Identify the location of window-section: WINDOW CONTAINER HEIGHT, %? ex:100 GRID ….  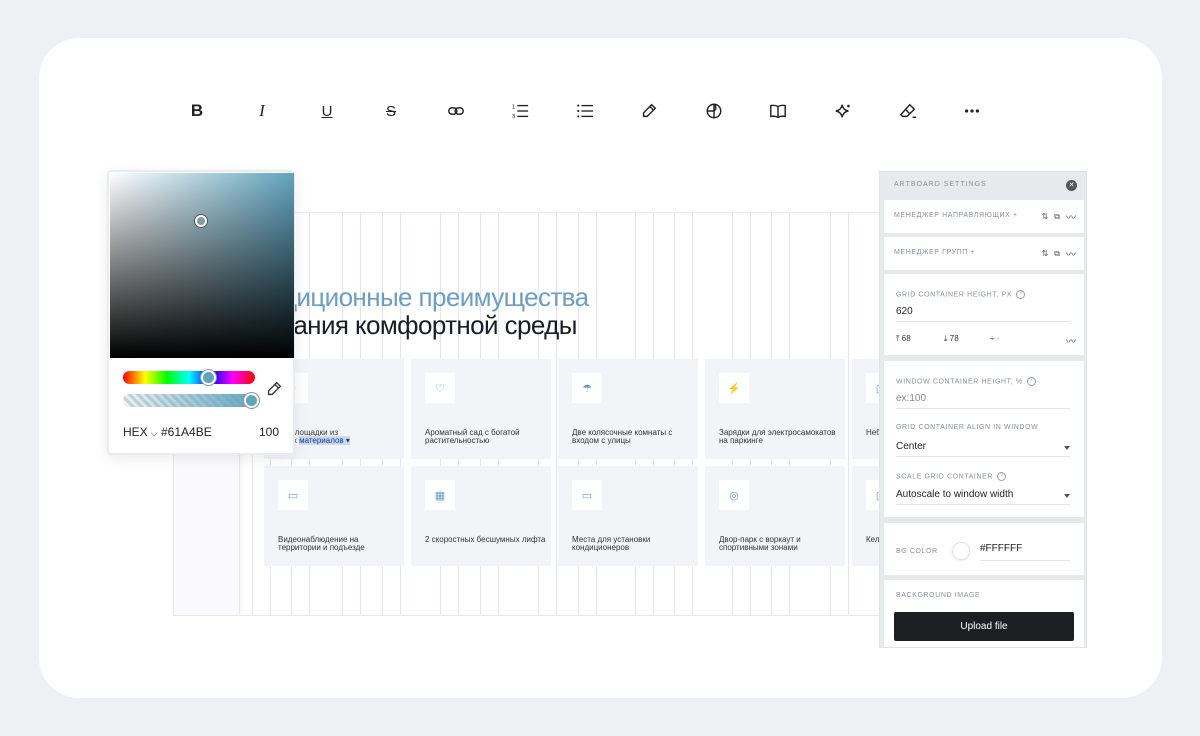
(984, 439).